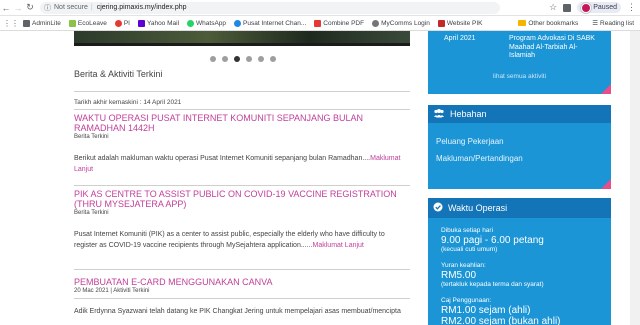 This screenshot has width=640, height=325. I want to click on extensions-icon, so click(567, 7).